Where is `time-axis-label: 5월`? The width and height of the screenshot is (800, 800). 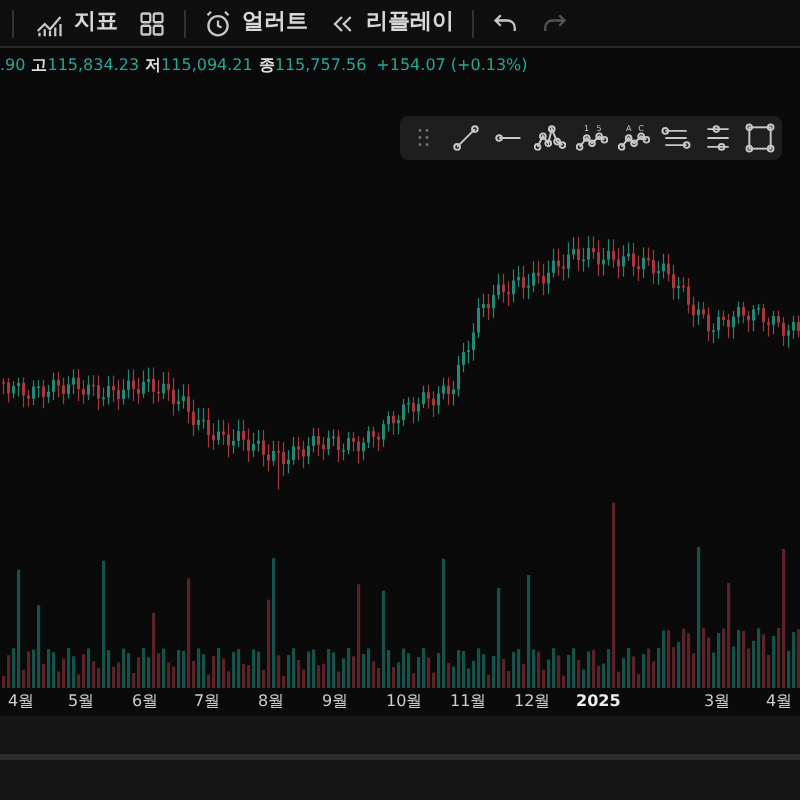
time-axis-label: 5월 is located at coordinates (81, 702).